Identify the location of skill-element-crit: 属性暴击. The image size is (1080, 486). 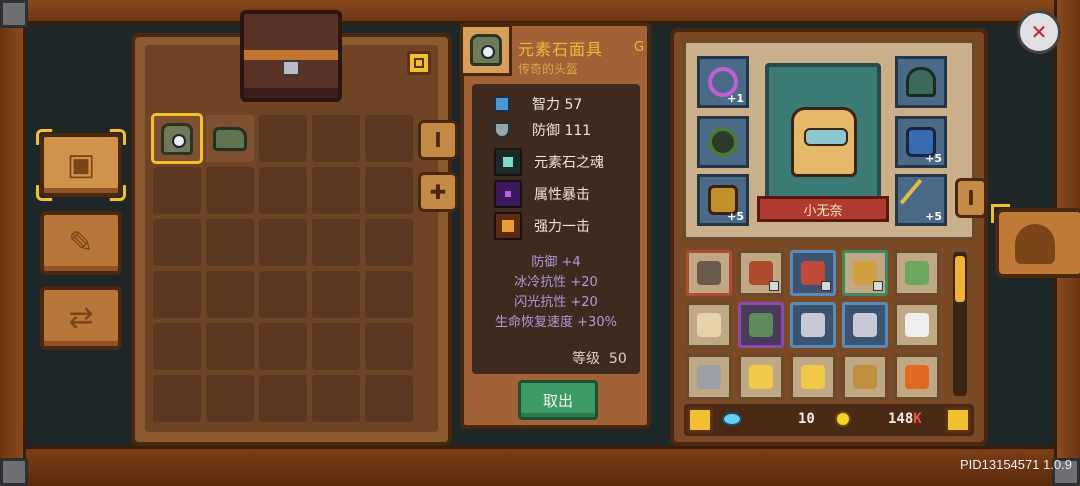
(542, 194).